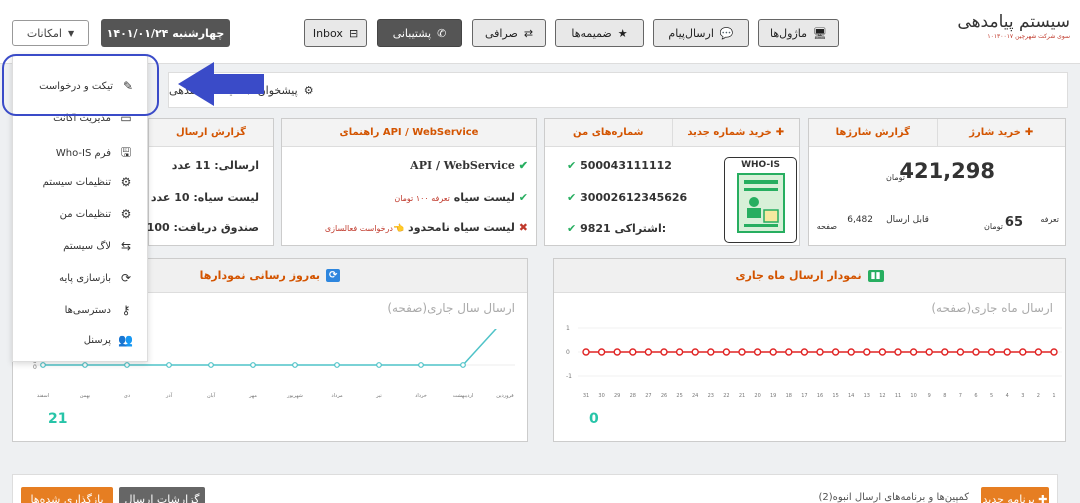 This screenshot has height=503, width=1080. Describe the element at coordinates (809, 276) in the screenshot. I see `monthly-chart-header: ▮▮ نمودار ارسال ماه جاری` at that location.